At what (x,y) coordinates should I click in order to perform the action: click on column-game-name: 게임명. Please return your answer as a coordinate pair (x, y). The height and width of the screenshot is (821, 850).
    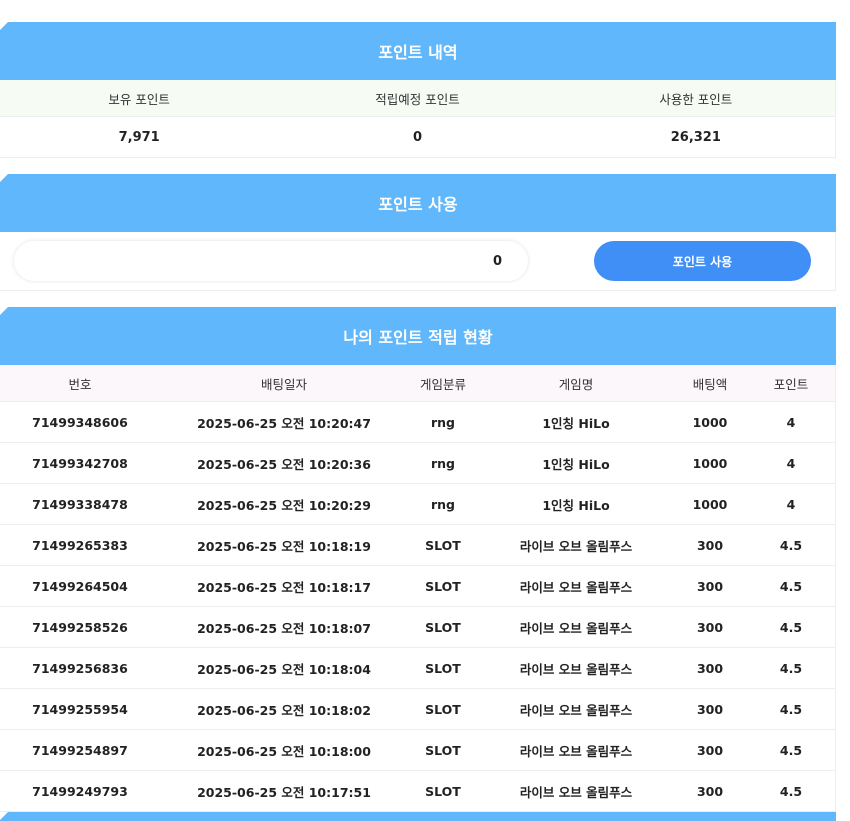
    Looking at the image, I should click on (576, 384).